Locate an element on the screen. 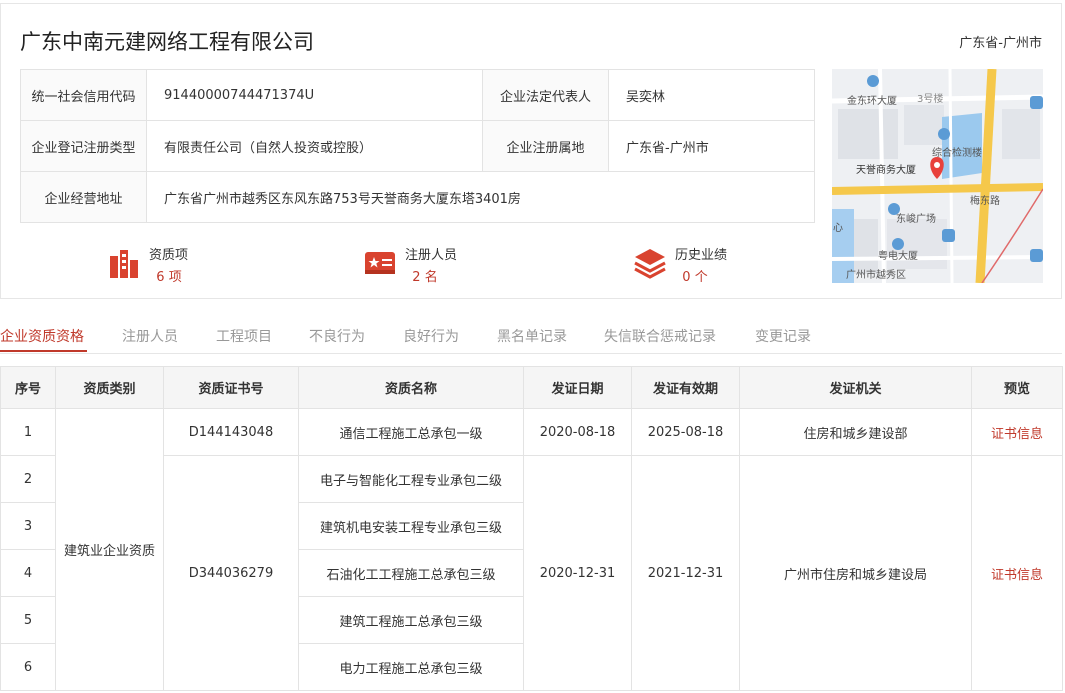 Image resolution: width=1065 pixels, height=693 pixels. cert-number: D144143048 is located at coordinates (231, 432).